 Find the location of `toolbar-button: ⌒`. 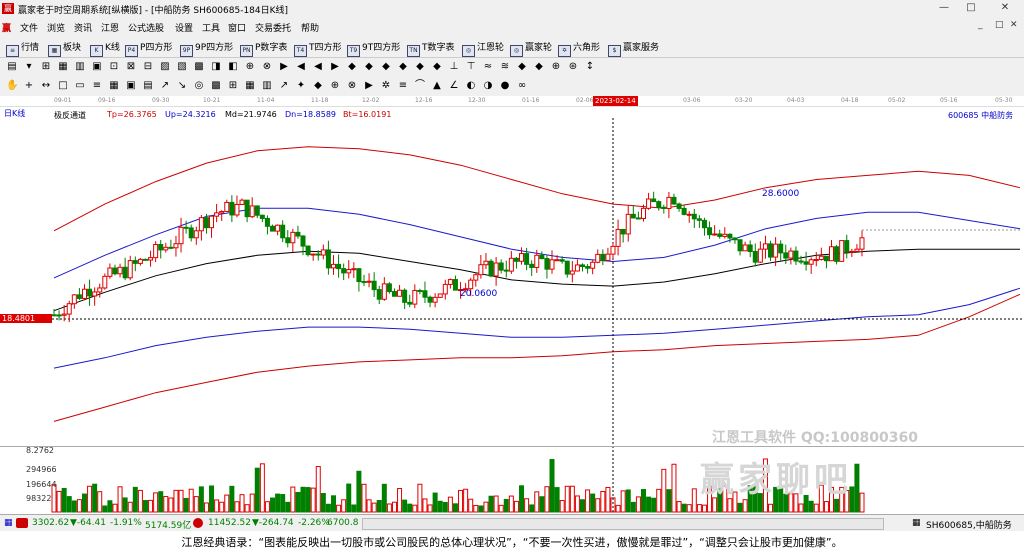

toolbar-button: ⌒ is located at coordinates (420, 86).